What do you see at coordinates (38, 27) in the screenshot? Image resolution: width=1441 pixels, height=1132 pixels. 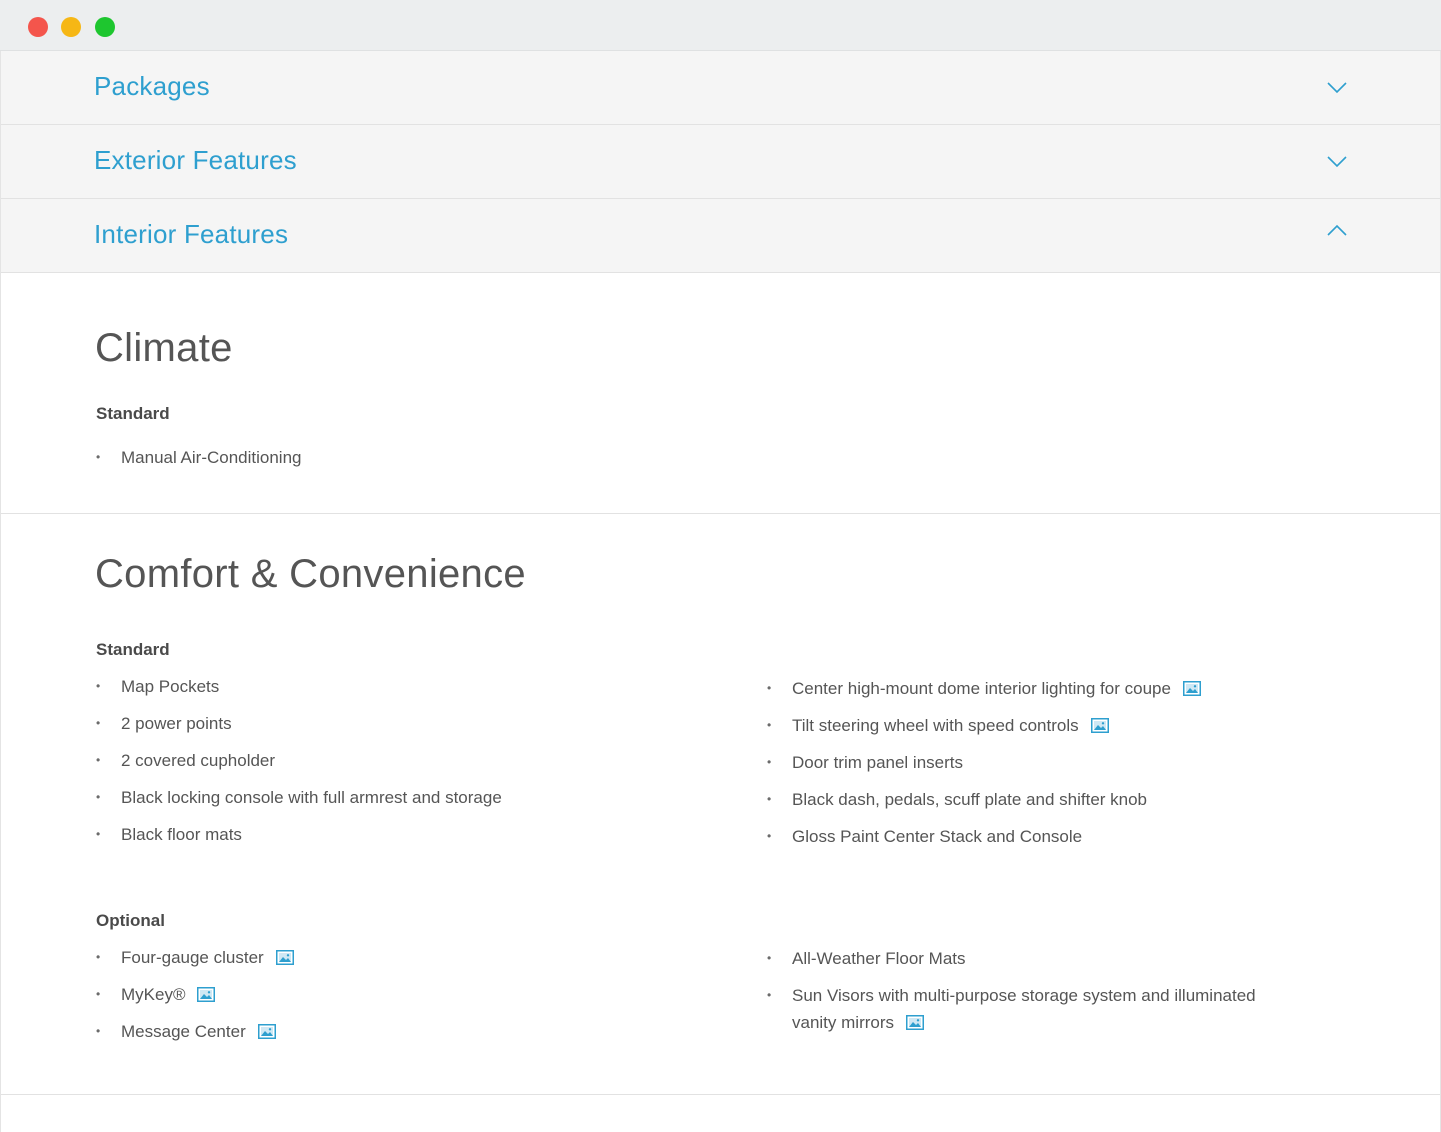 I see `close-window-button` at bounding box center [38, 27].